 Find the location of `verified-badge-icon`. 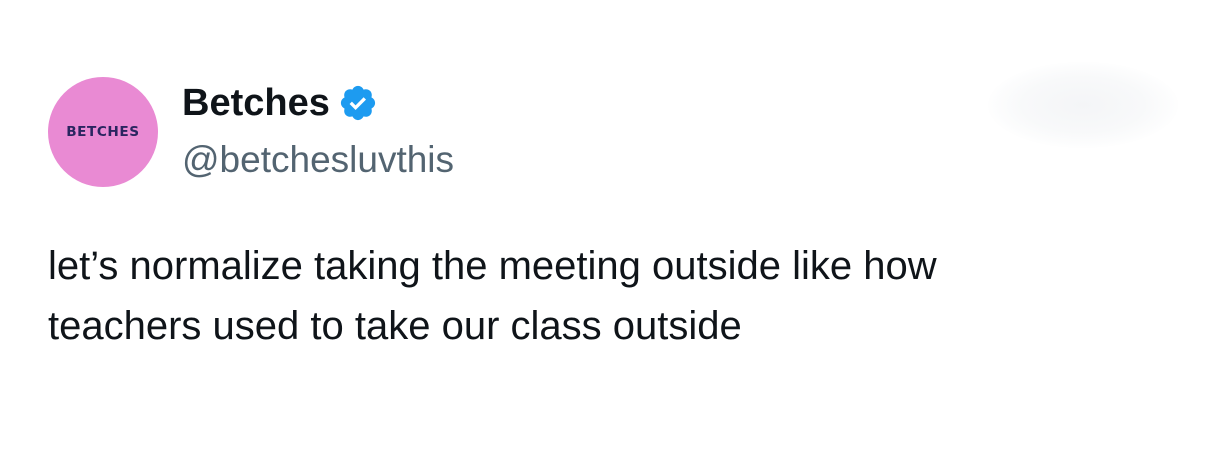

verified-badge-icon is located at coordinates (357, 103).